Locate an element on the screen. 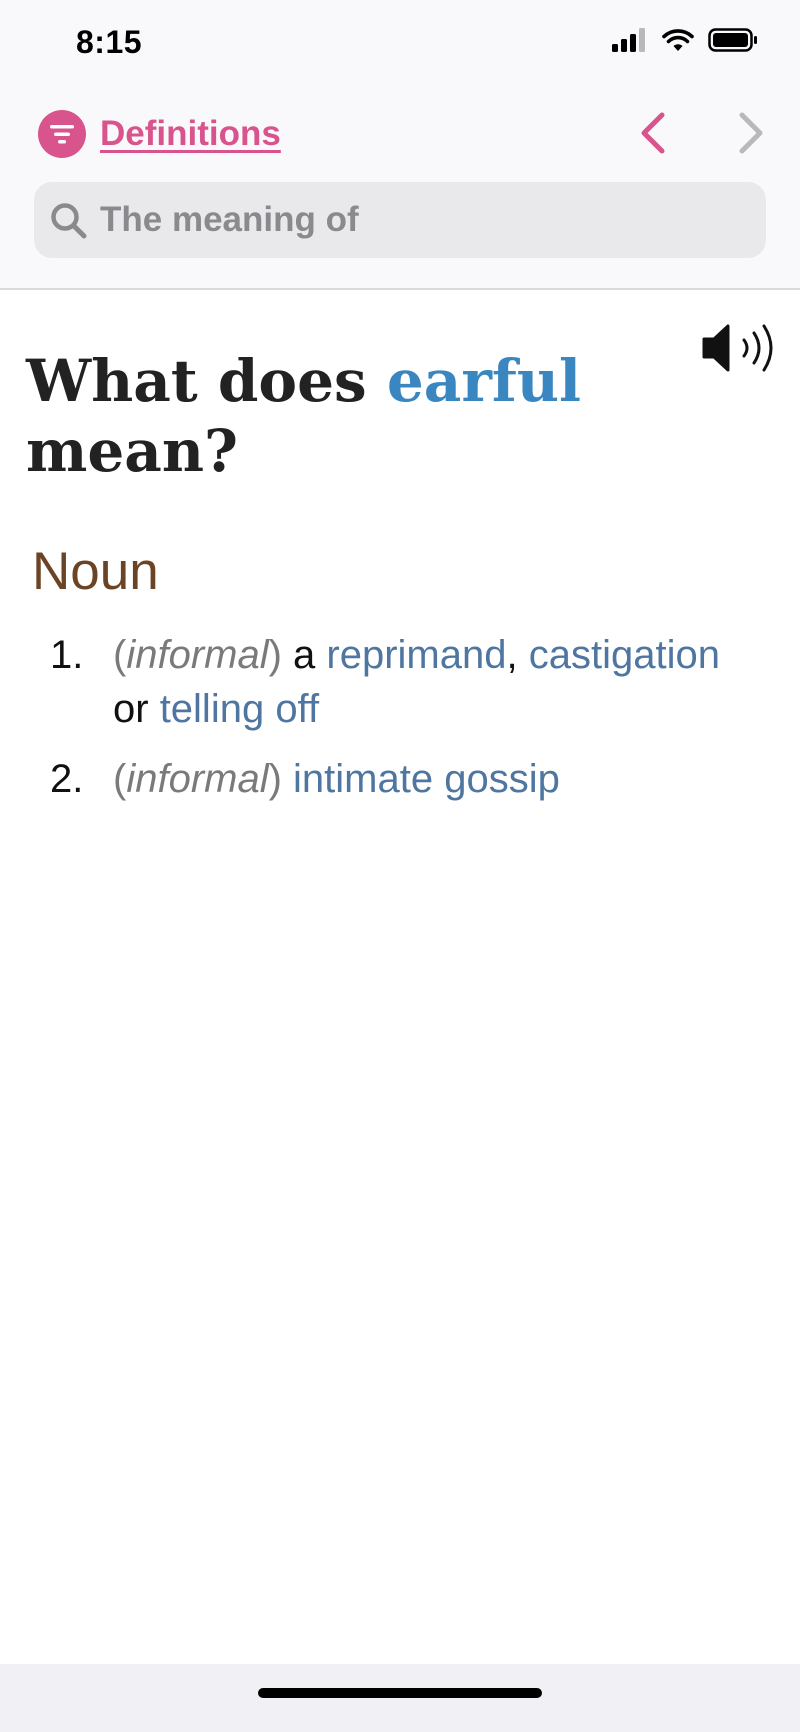 This screenshot has width=800, height=1732. nav-title-definitions: Definitions is located at coordinates (190, 134).